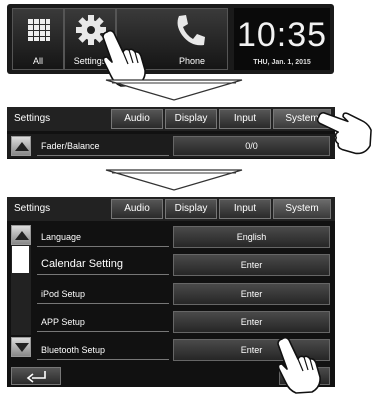 This screenshot has width=374, height=395. Describe the element at coordinates (21, 290) in the screenshot. I see `scrollbar` at that location.